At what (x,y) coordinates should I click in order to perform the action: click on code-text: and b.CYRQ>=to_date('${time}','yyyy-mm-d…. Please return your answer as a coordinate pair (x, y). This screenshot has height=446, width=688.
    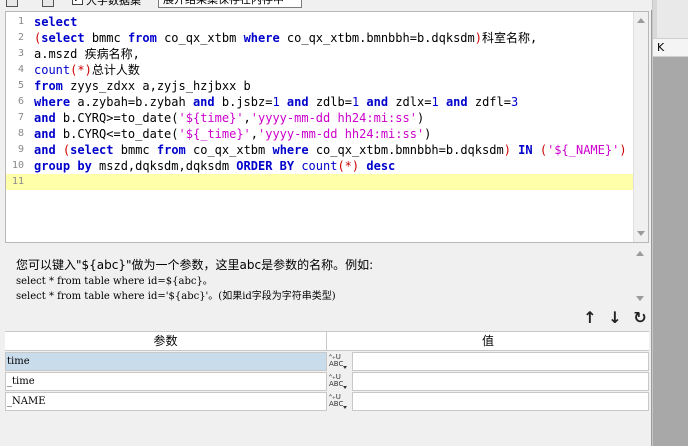
    Looking at the image, I should click on (229, 118).